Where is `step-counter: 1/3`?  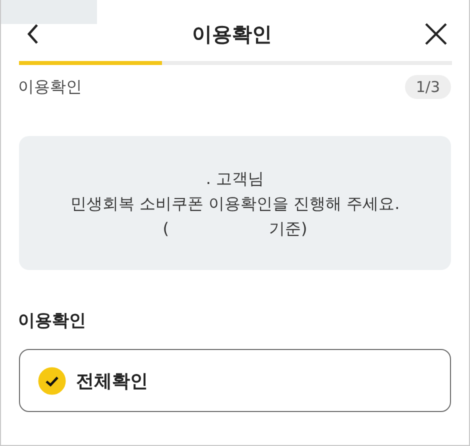 step-counter: 1/3 is located at coordinates (427, 87).